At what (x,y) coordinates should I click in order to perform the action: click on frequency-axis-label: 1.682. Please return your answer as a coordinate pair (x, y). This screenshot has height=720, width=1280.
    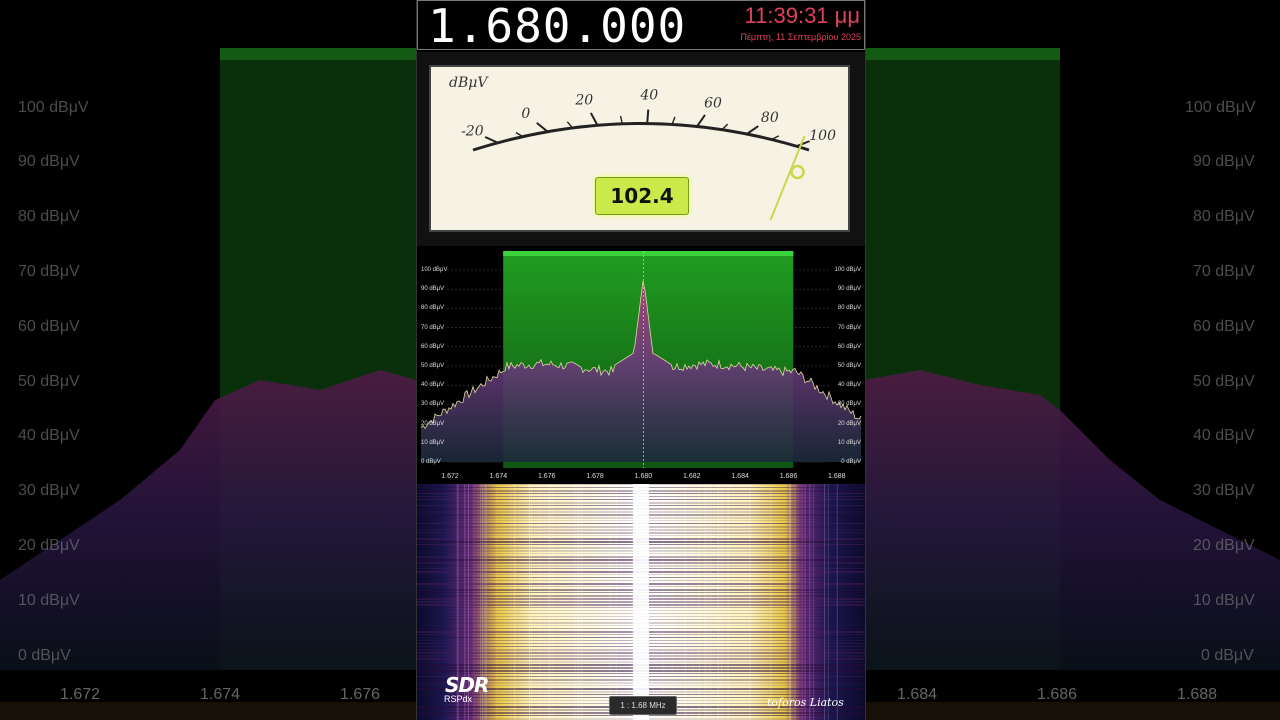
    Looking at the image, I should click on (692, 476).